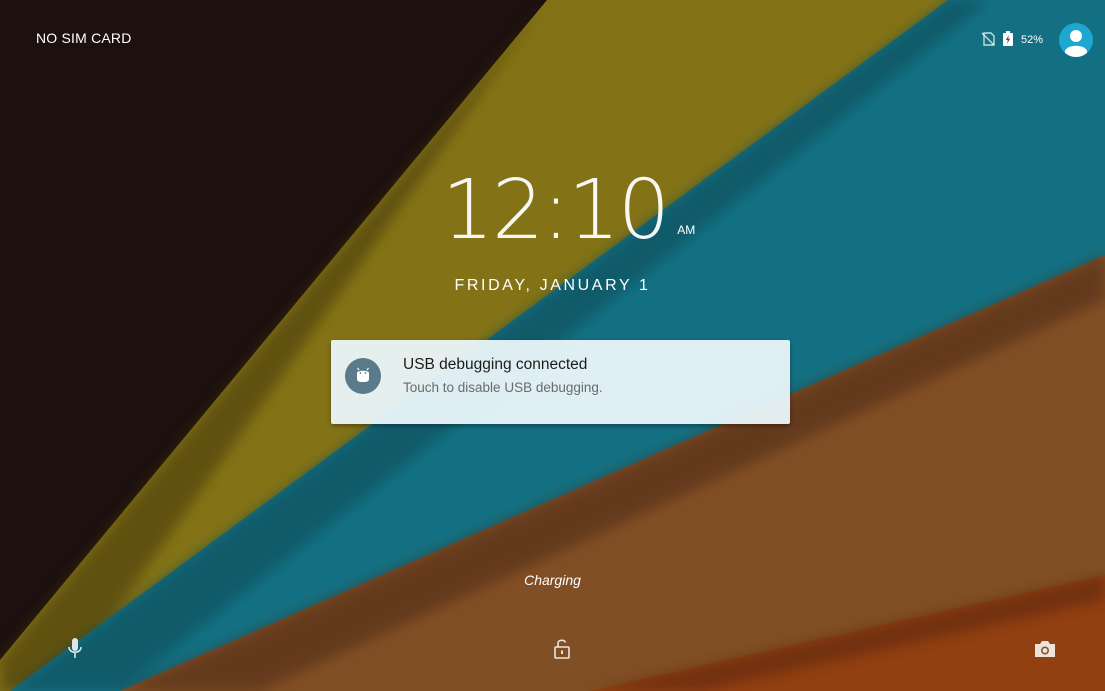 The image size is (1105, 691). Describe the element at coordinates (1045, 649) in the screenshot. I see `camera-icon` at that location.